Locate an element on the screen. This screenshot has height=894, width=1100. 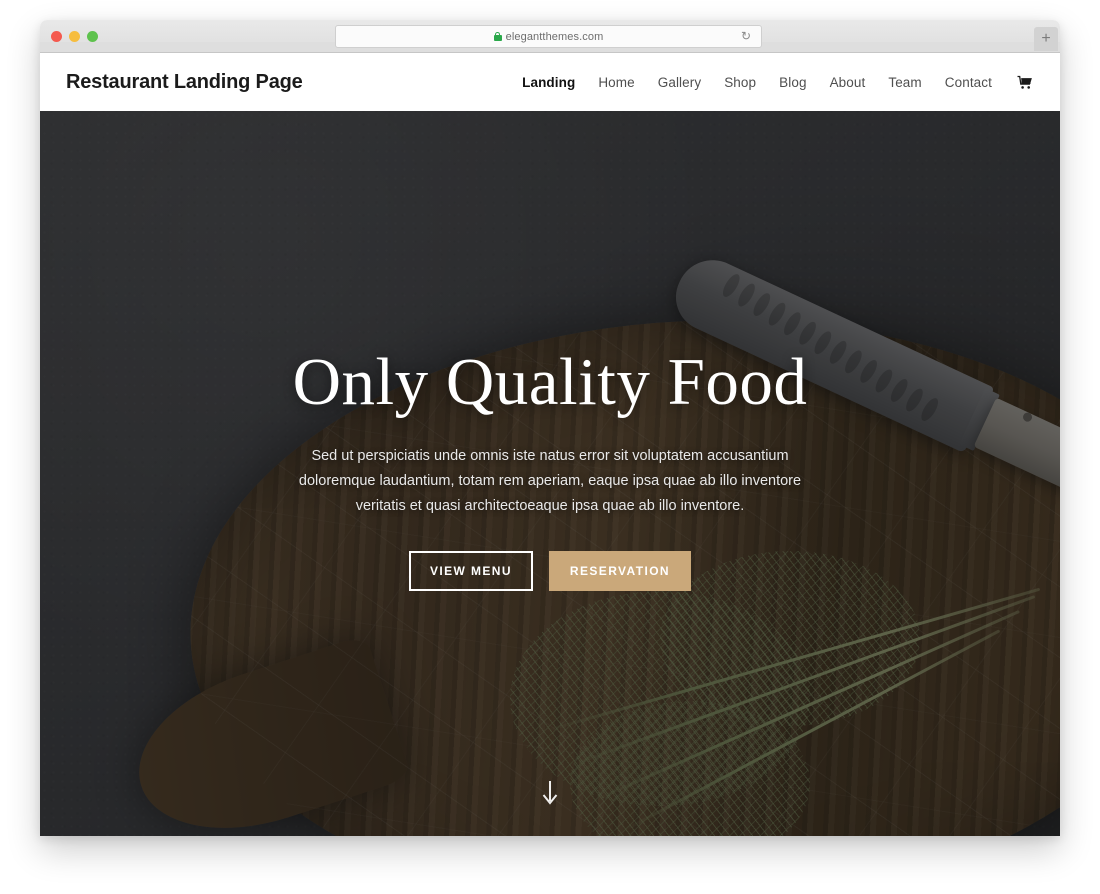
shopping-cart-icon is located at coordinates (1025, 82).